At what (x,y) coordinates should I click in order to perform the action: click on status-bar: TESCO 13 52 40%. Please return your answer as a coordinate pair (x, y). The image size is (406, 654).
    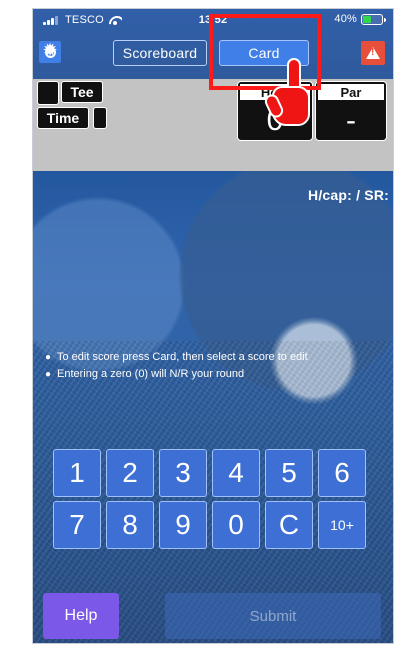
    Looking at the image, I should click on (213, 20).